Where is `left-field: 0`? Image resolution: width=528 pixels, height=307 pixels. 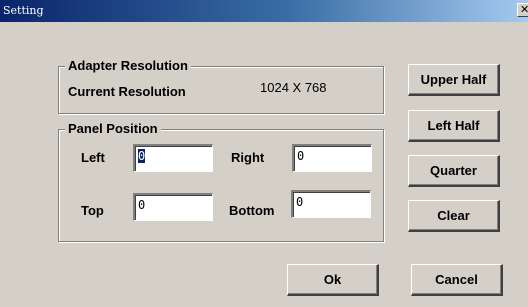 left-field: 0 is located at coordinates (173, 158).